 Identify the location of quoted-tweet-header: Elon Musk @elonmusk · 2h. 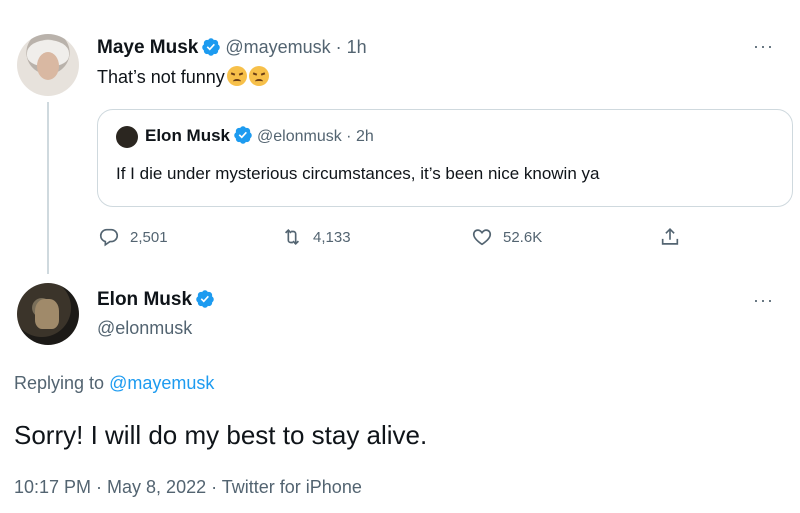
(259, 135).